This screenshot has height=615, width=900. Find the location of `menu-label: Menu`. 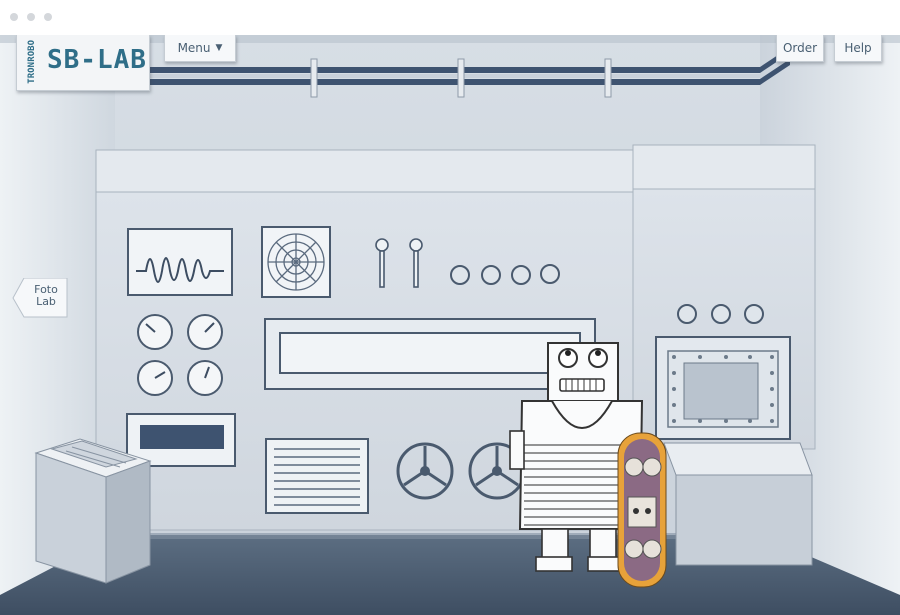

menu-label: Menu is located at coordinates (194, 48).